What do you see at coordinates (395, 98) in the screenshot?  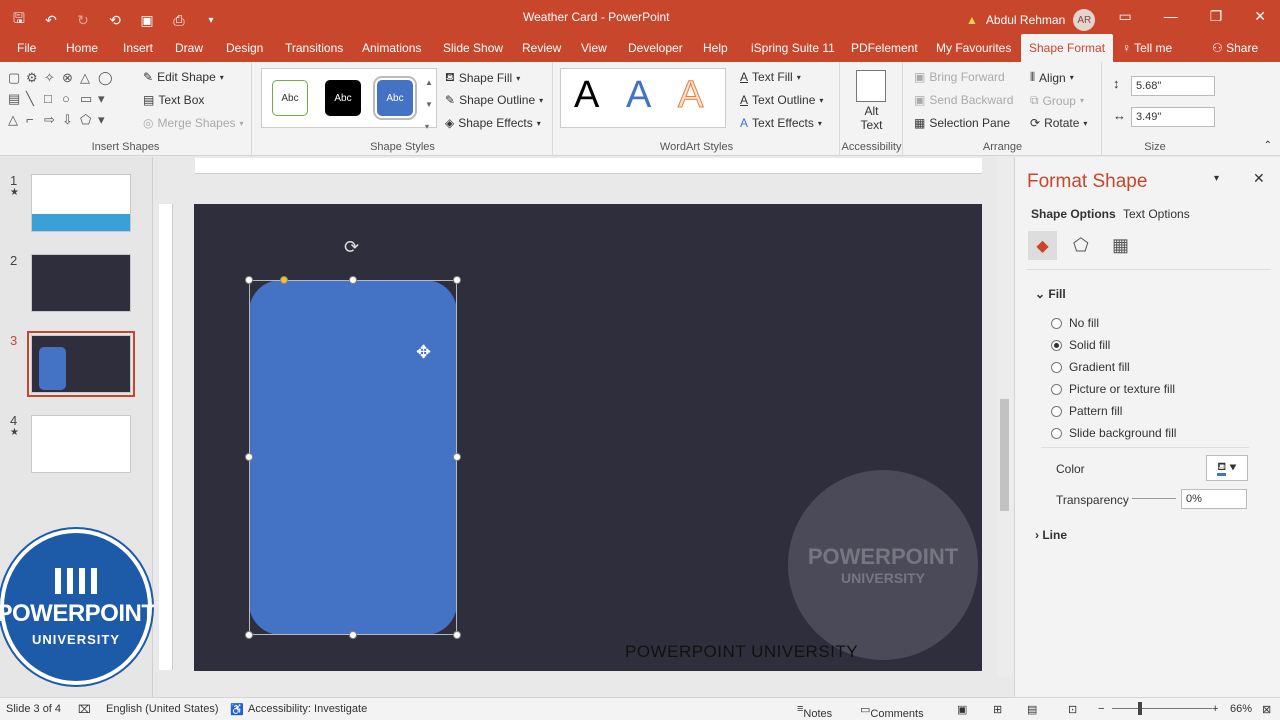 I see `style-sample-blue: Abc` at bounding box center [395, 98].